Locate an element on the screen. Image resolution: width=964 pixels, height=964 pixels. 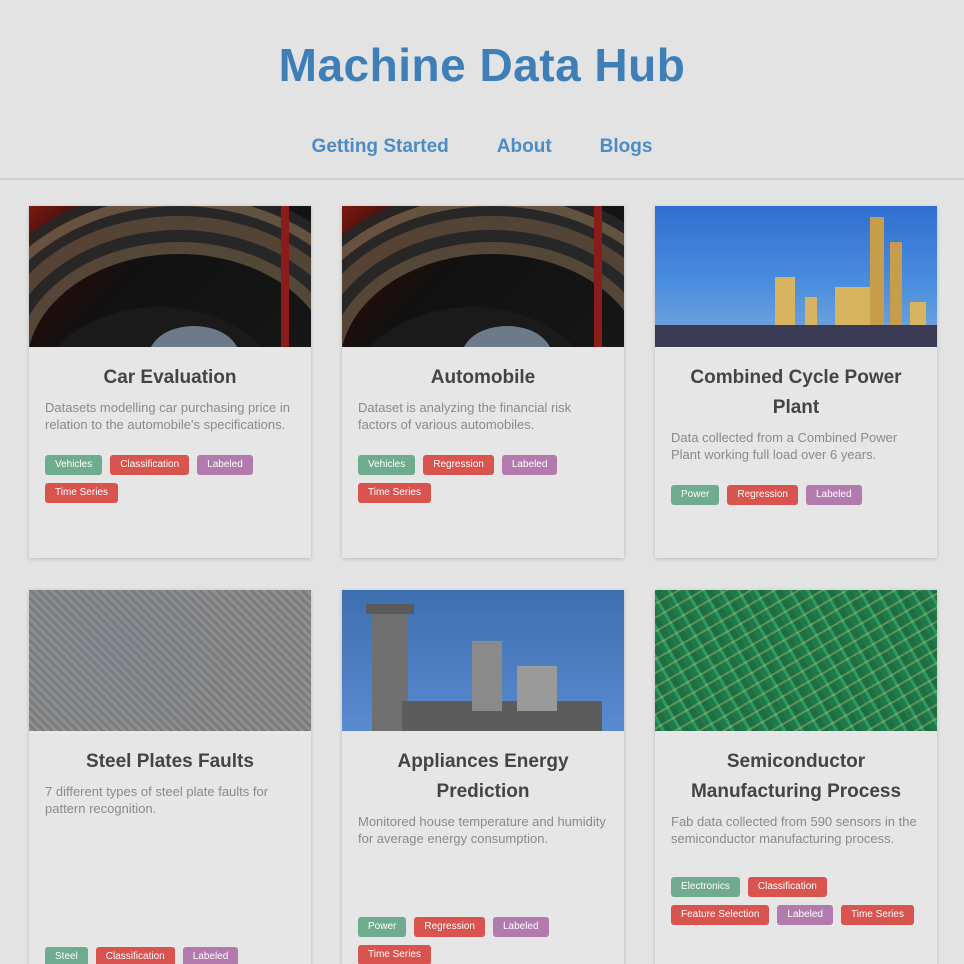
main-nav: Getting Started About Blogs is located at coordinates (482, 147).